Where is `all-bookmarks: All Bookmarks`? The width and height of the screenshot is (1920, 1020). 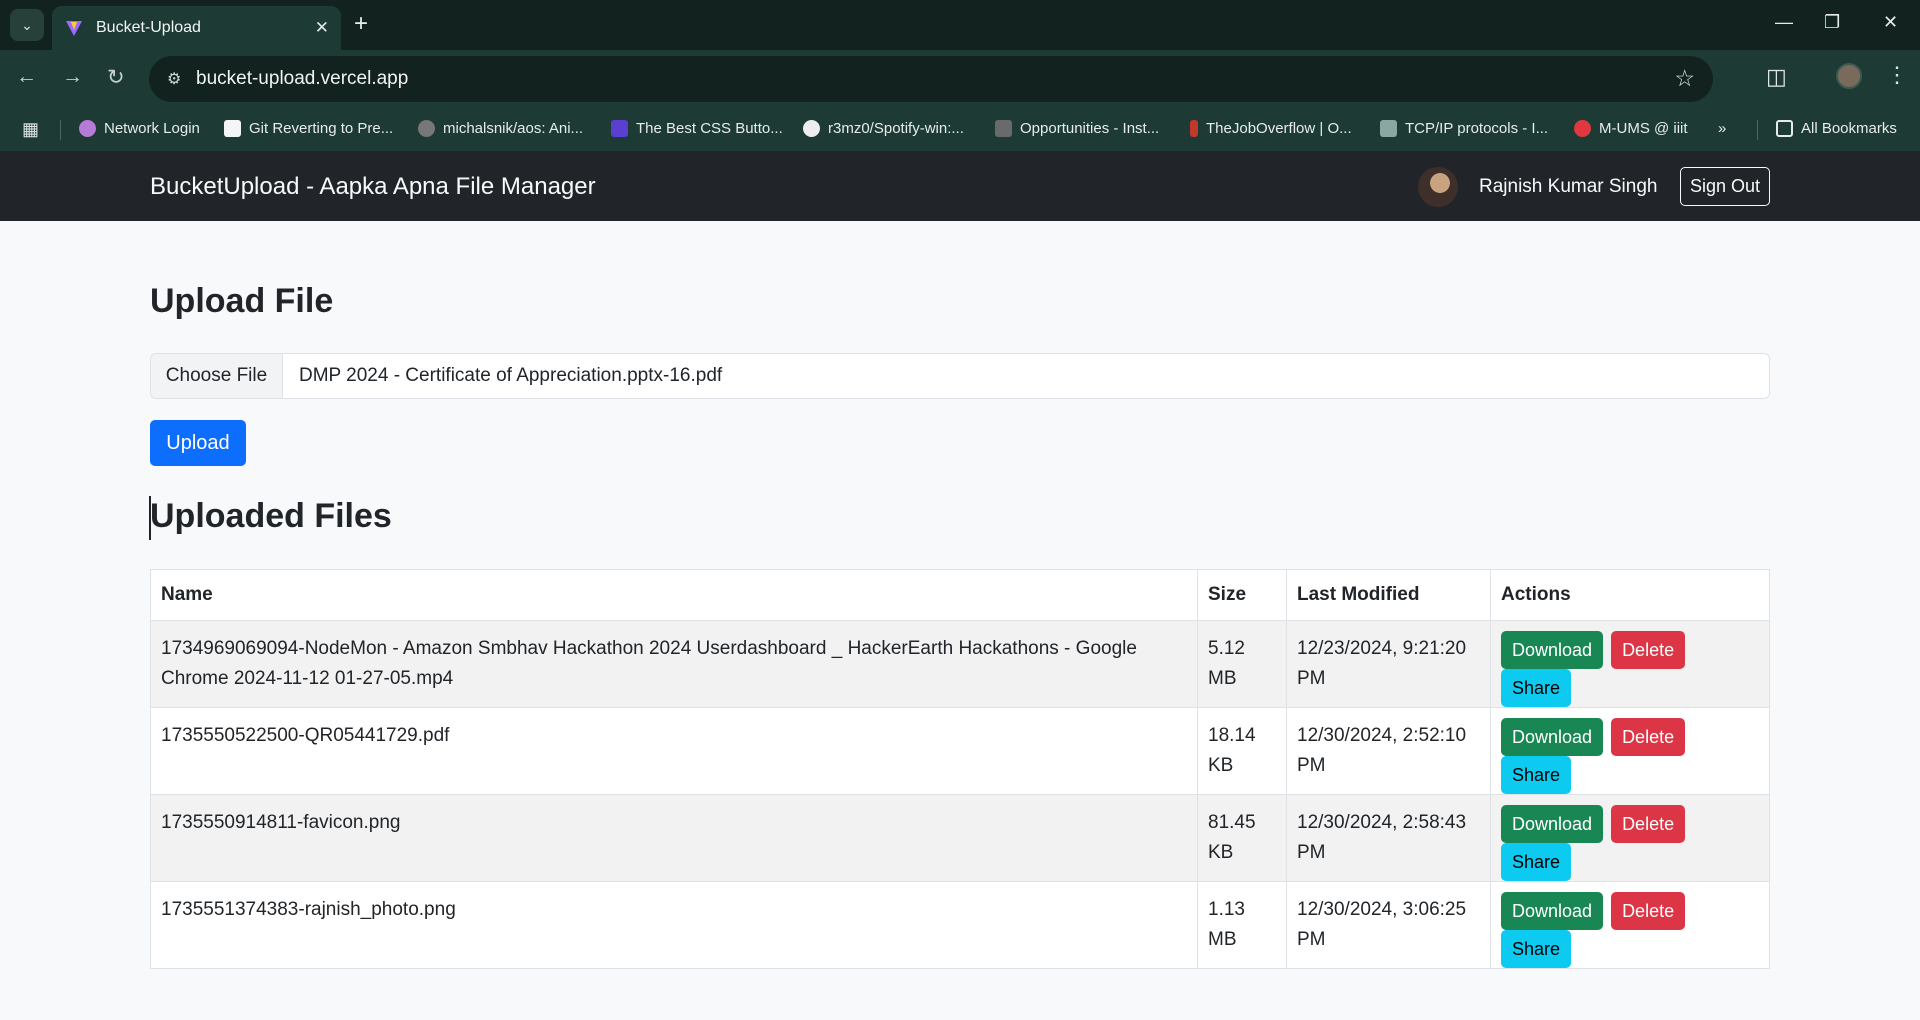
all-bookmarks: All Bookmarks is located at coordinates (1836, 128).